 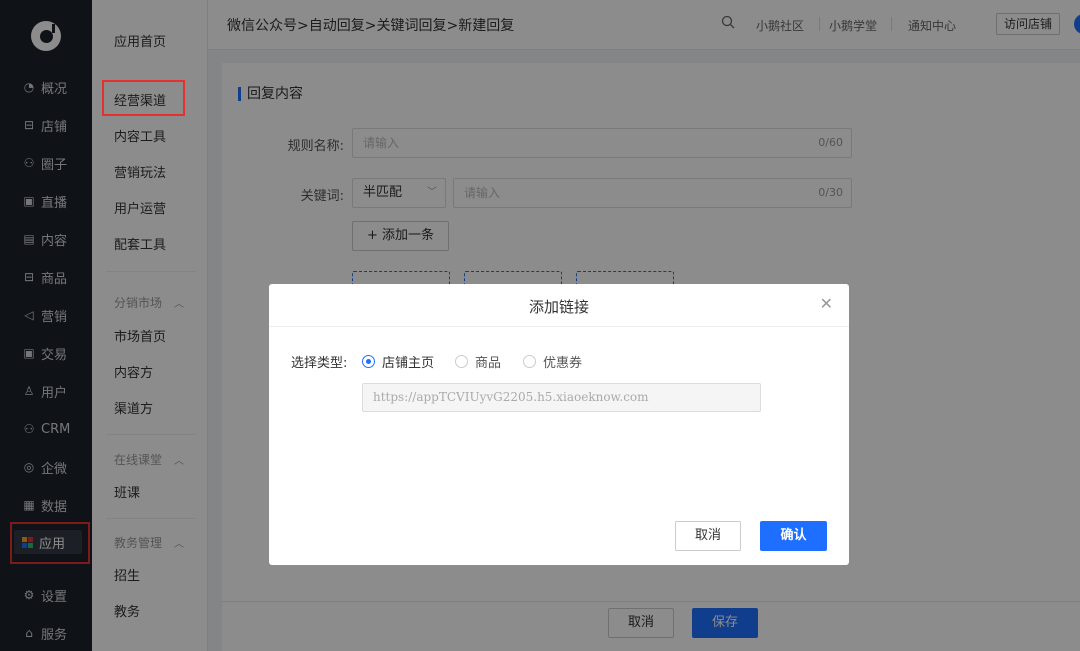 I want to click on dialog-title: 添加链接, so click(x=558, y=307).